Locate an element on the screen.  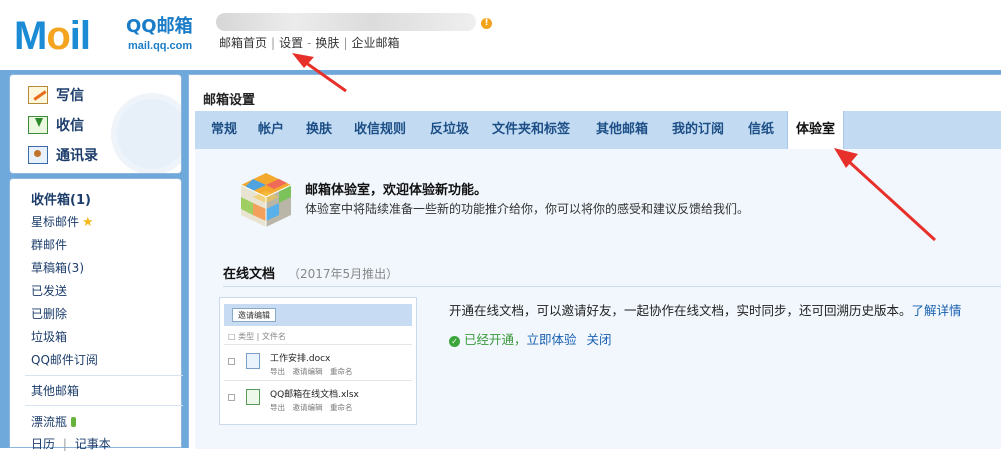
folder-drafts: 草稿箱(3) is located at coordinates (57, 267).